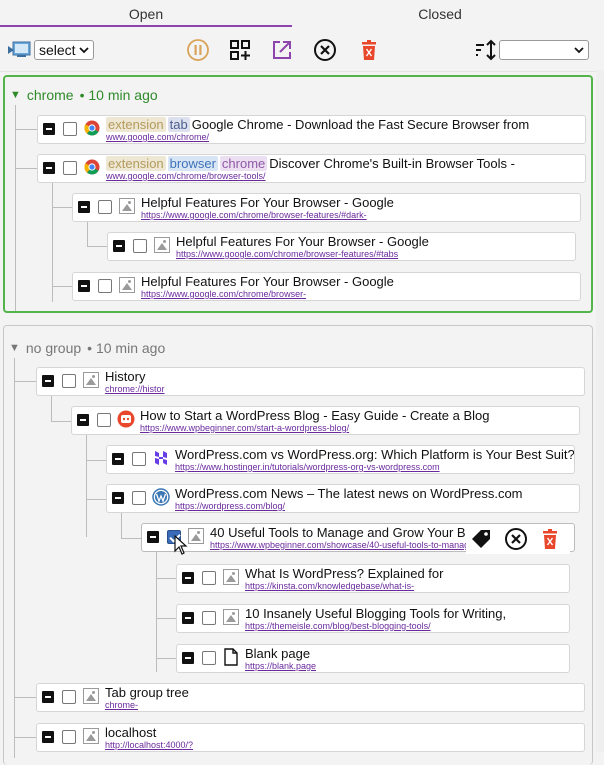 The width and height of the screenshot is (604, 765). What do you see at coordinates (87, 348) in the screenshot?
I see `group-header: ▼ no group • 10 min ago` at bounding box center [87, 348].